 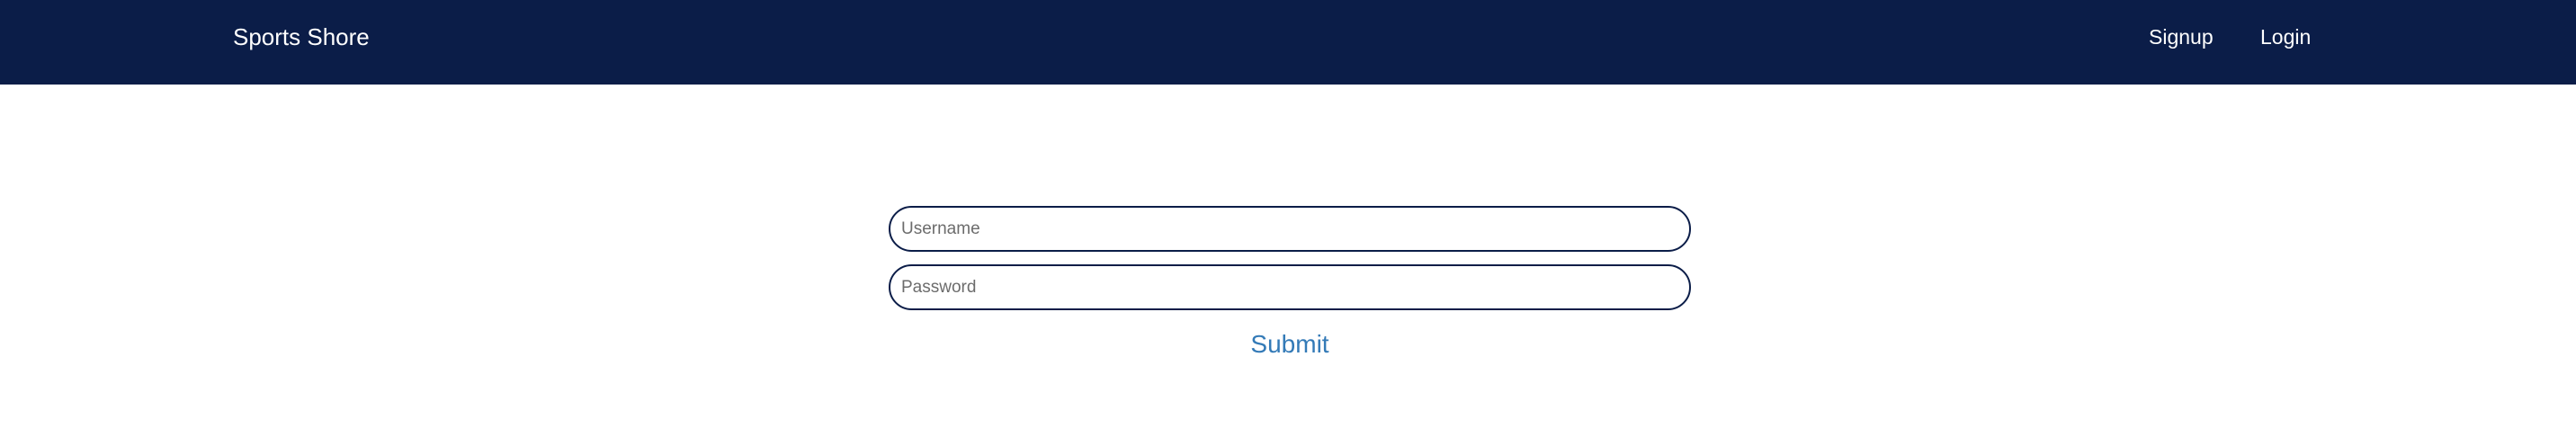 I want to click on login-form: Submit, so click(x=1290, y=283).